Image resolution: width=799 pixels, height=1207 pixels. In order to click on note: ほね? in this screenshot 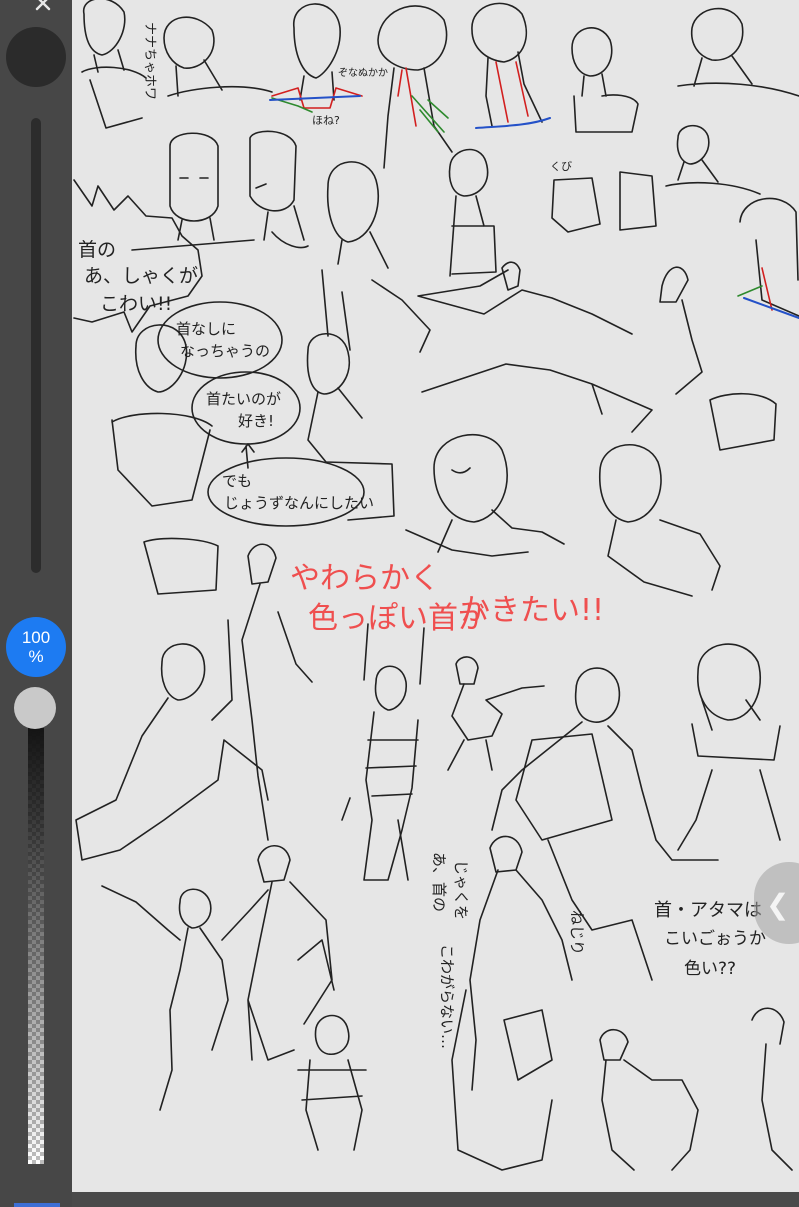, I will do `click(326, 120)`.